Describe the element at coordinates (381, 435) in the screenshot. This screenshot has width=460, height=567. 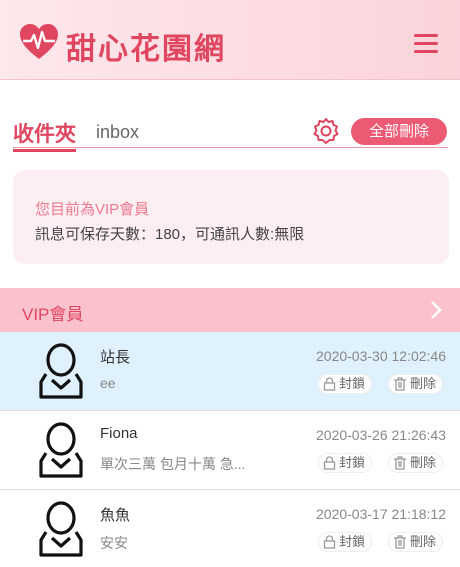
I see `message-time: 2020-03-26 21:26:43` at that location.